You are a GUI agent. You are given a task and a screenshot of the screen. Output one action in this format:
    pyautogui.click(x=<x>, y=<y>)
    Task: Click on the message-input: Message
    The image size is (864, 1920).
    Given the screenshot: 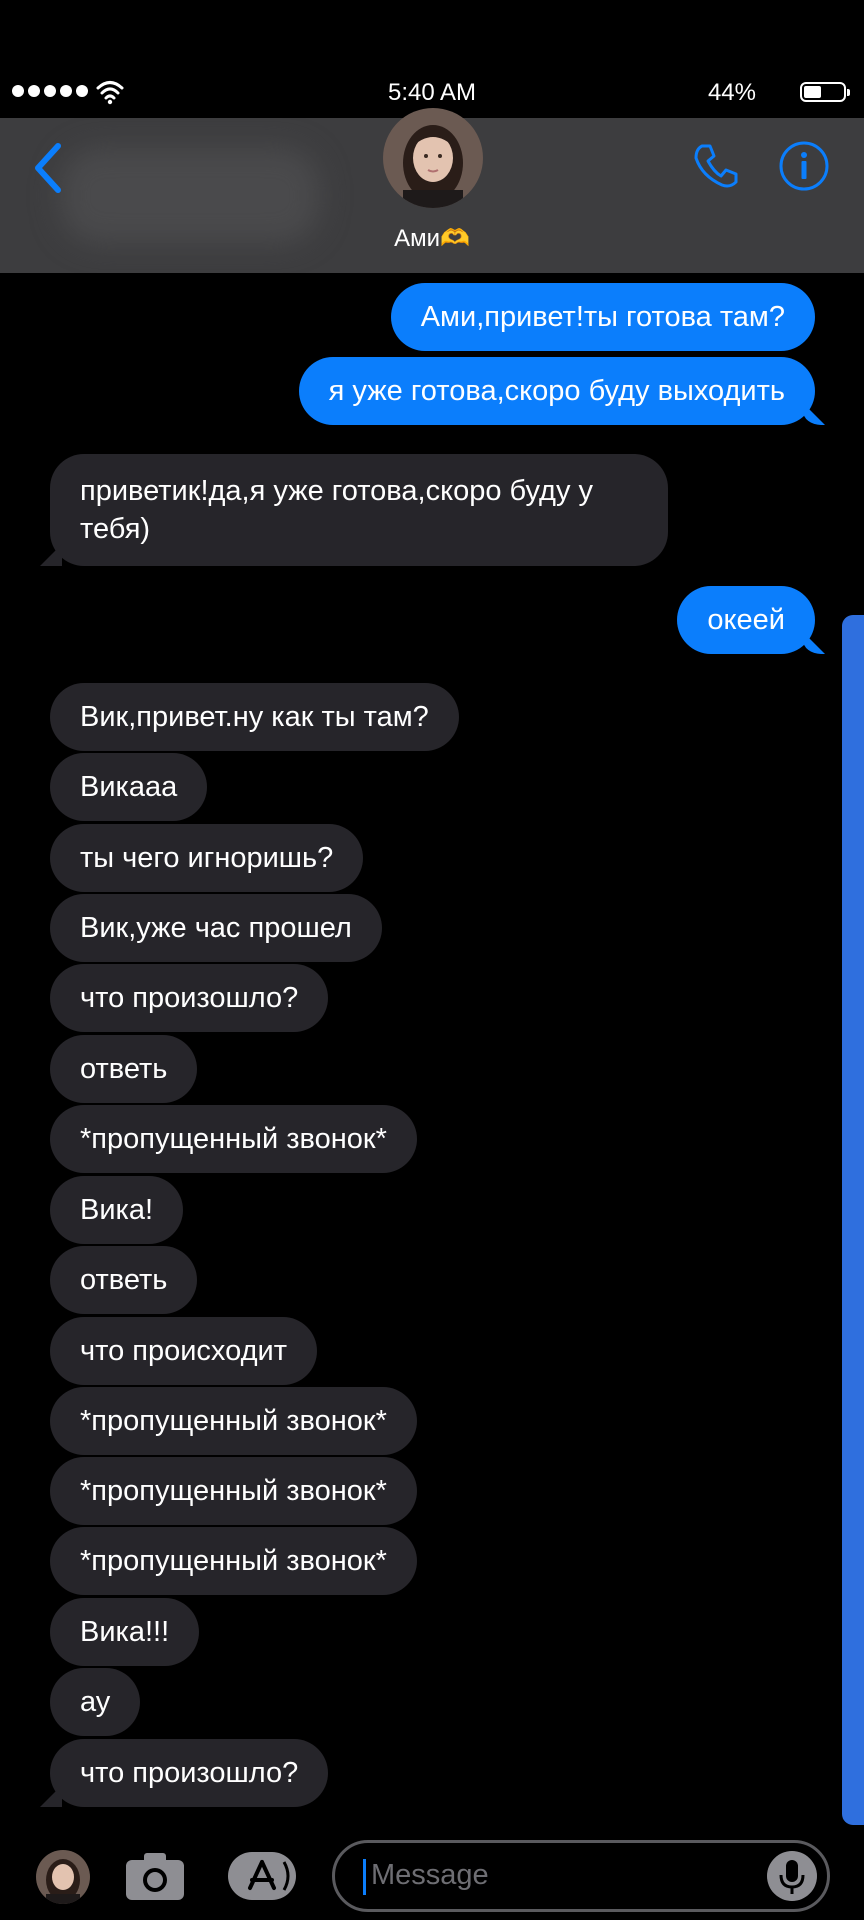 What is the action you would take?
    pyautogui.click(x=581, y=1876)
    